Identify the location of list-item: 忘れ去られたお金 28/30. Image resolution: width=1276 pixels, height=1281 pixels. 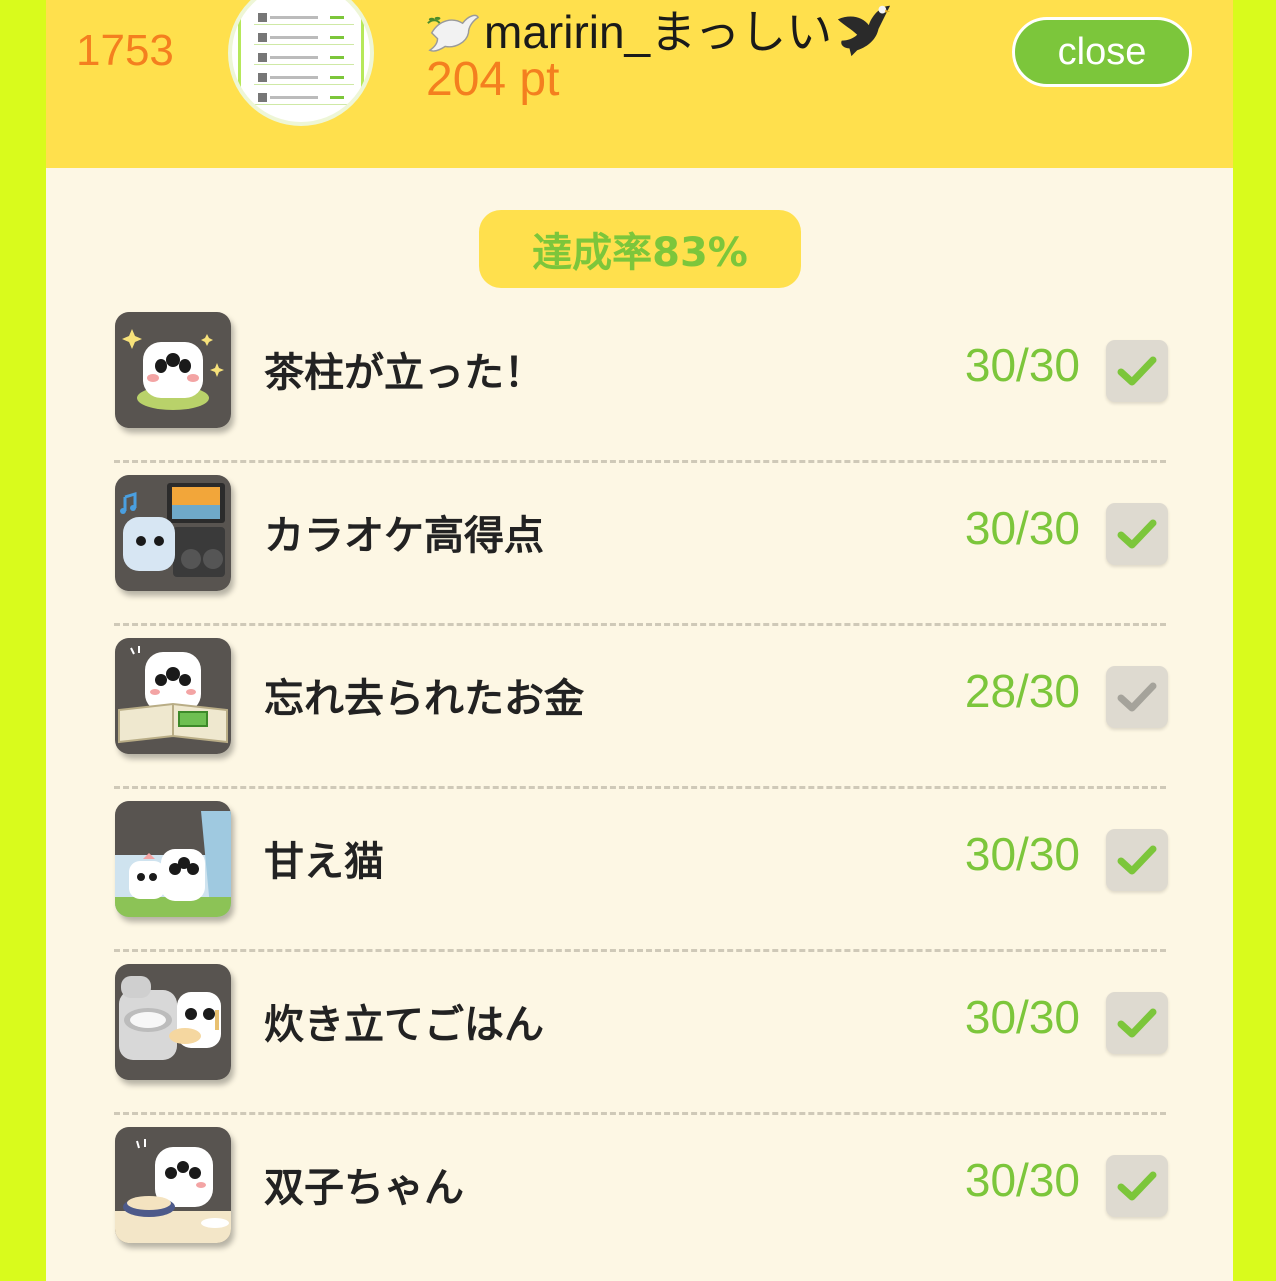
(641, 707).